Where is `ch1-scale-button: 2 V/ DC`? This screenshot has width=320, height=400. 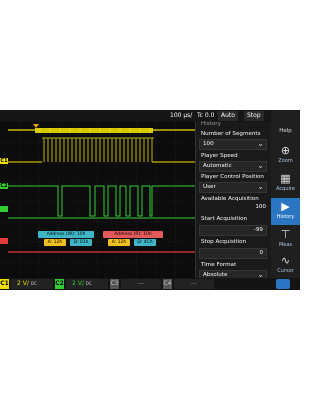
ch1-scale-button: 2 V/ DC is located at coordinates (32, 284).